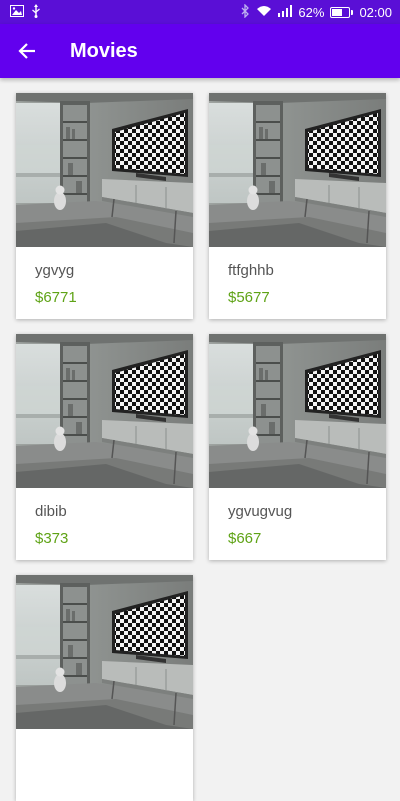 This screenshot has width=400, height=801. I want to click on movie-card: ftfghhb $5677, so click(297, 206).